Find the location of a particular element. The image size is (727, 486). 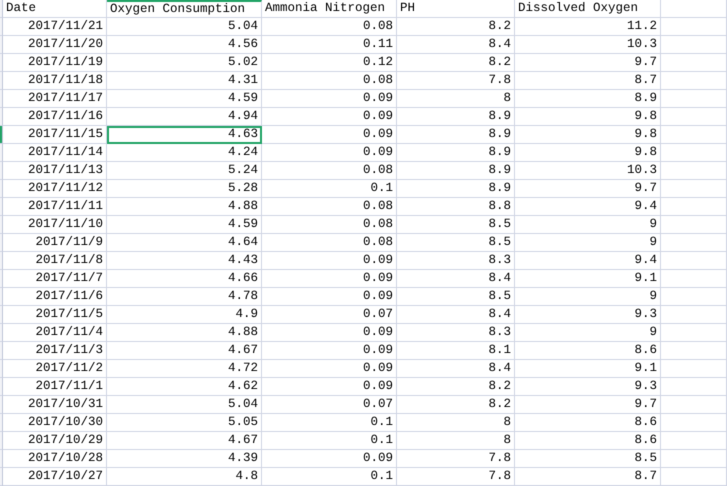

table-cell: 4.9 is located at coordinates (184, 315).